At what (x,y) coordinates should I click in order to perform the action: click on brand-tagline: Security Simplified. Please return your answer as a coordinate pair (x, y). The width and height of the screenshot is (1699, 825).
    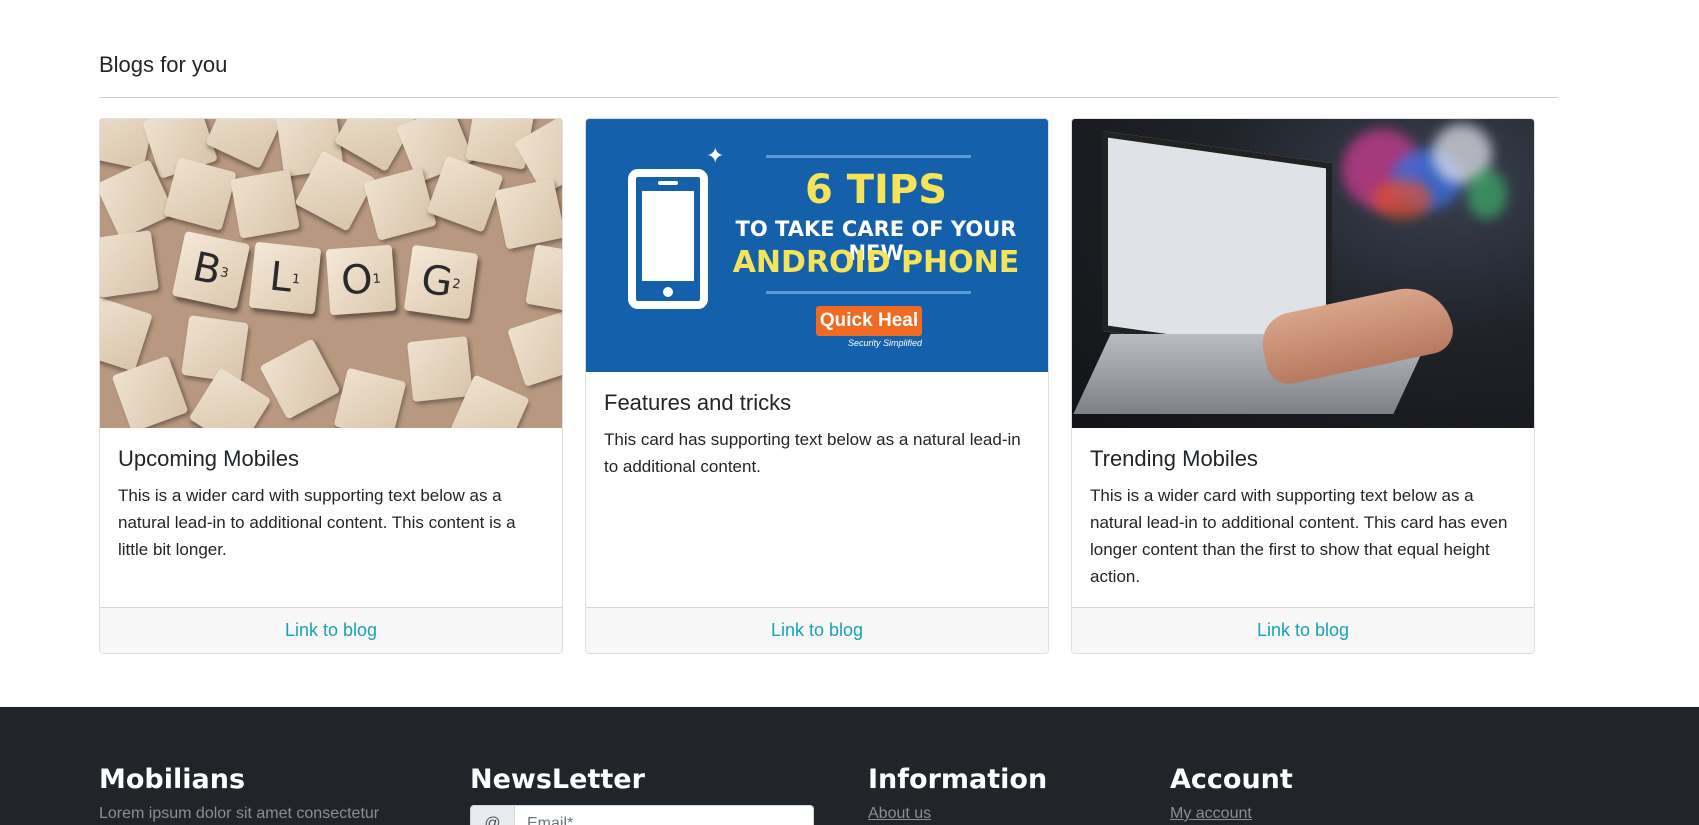
    Looking at the image, I should click on (885, 343).